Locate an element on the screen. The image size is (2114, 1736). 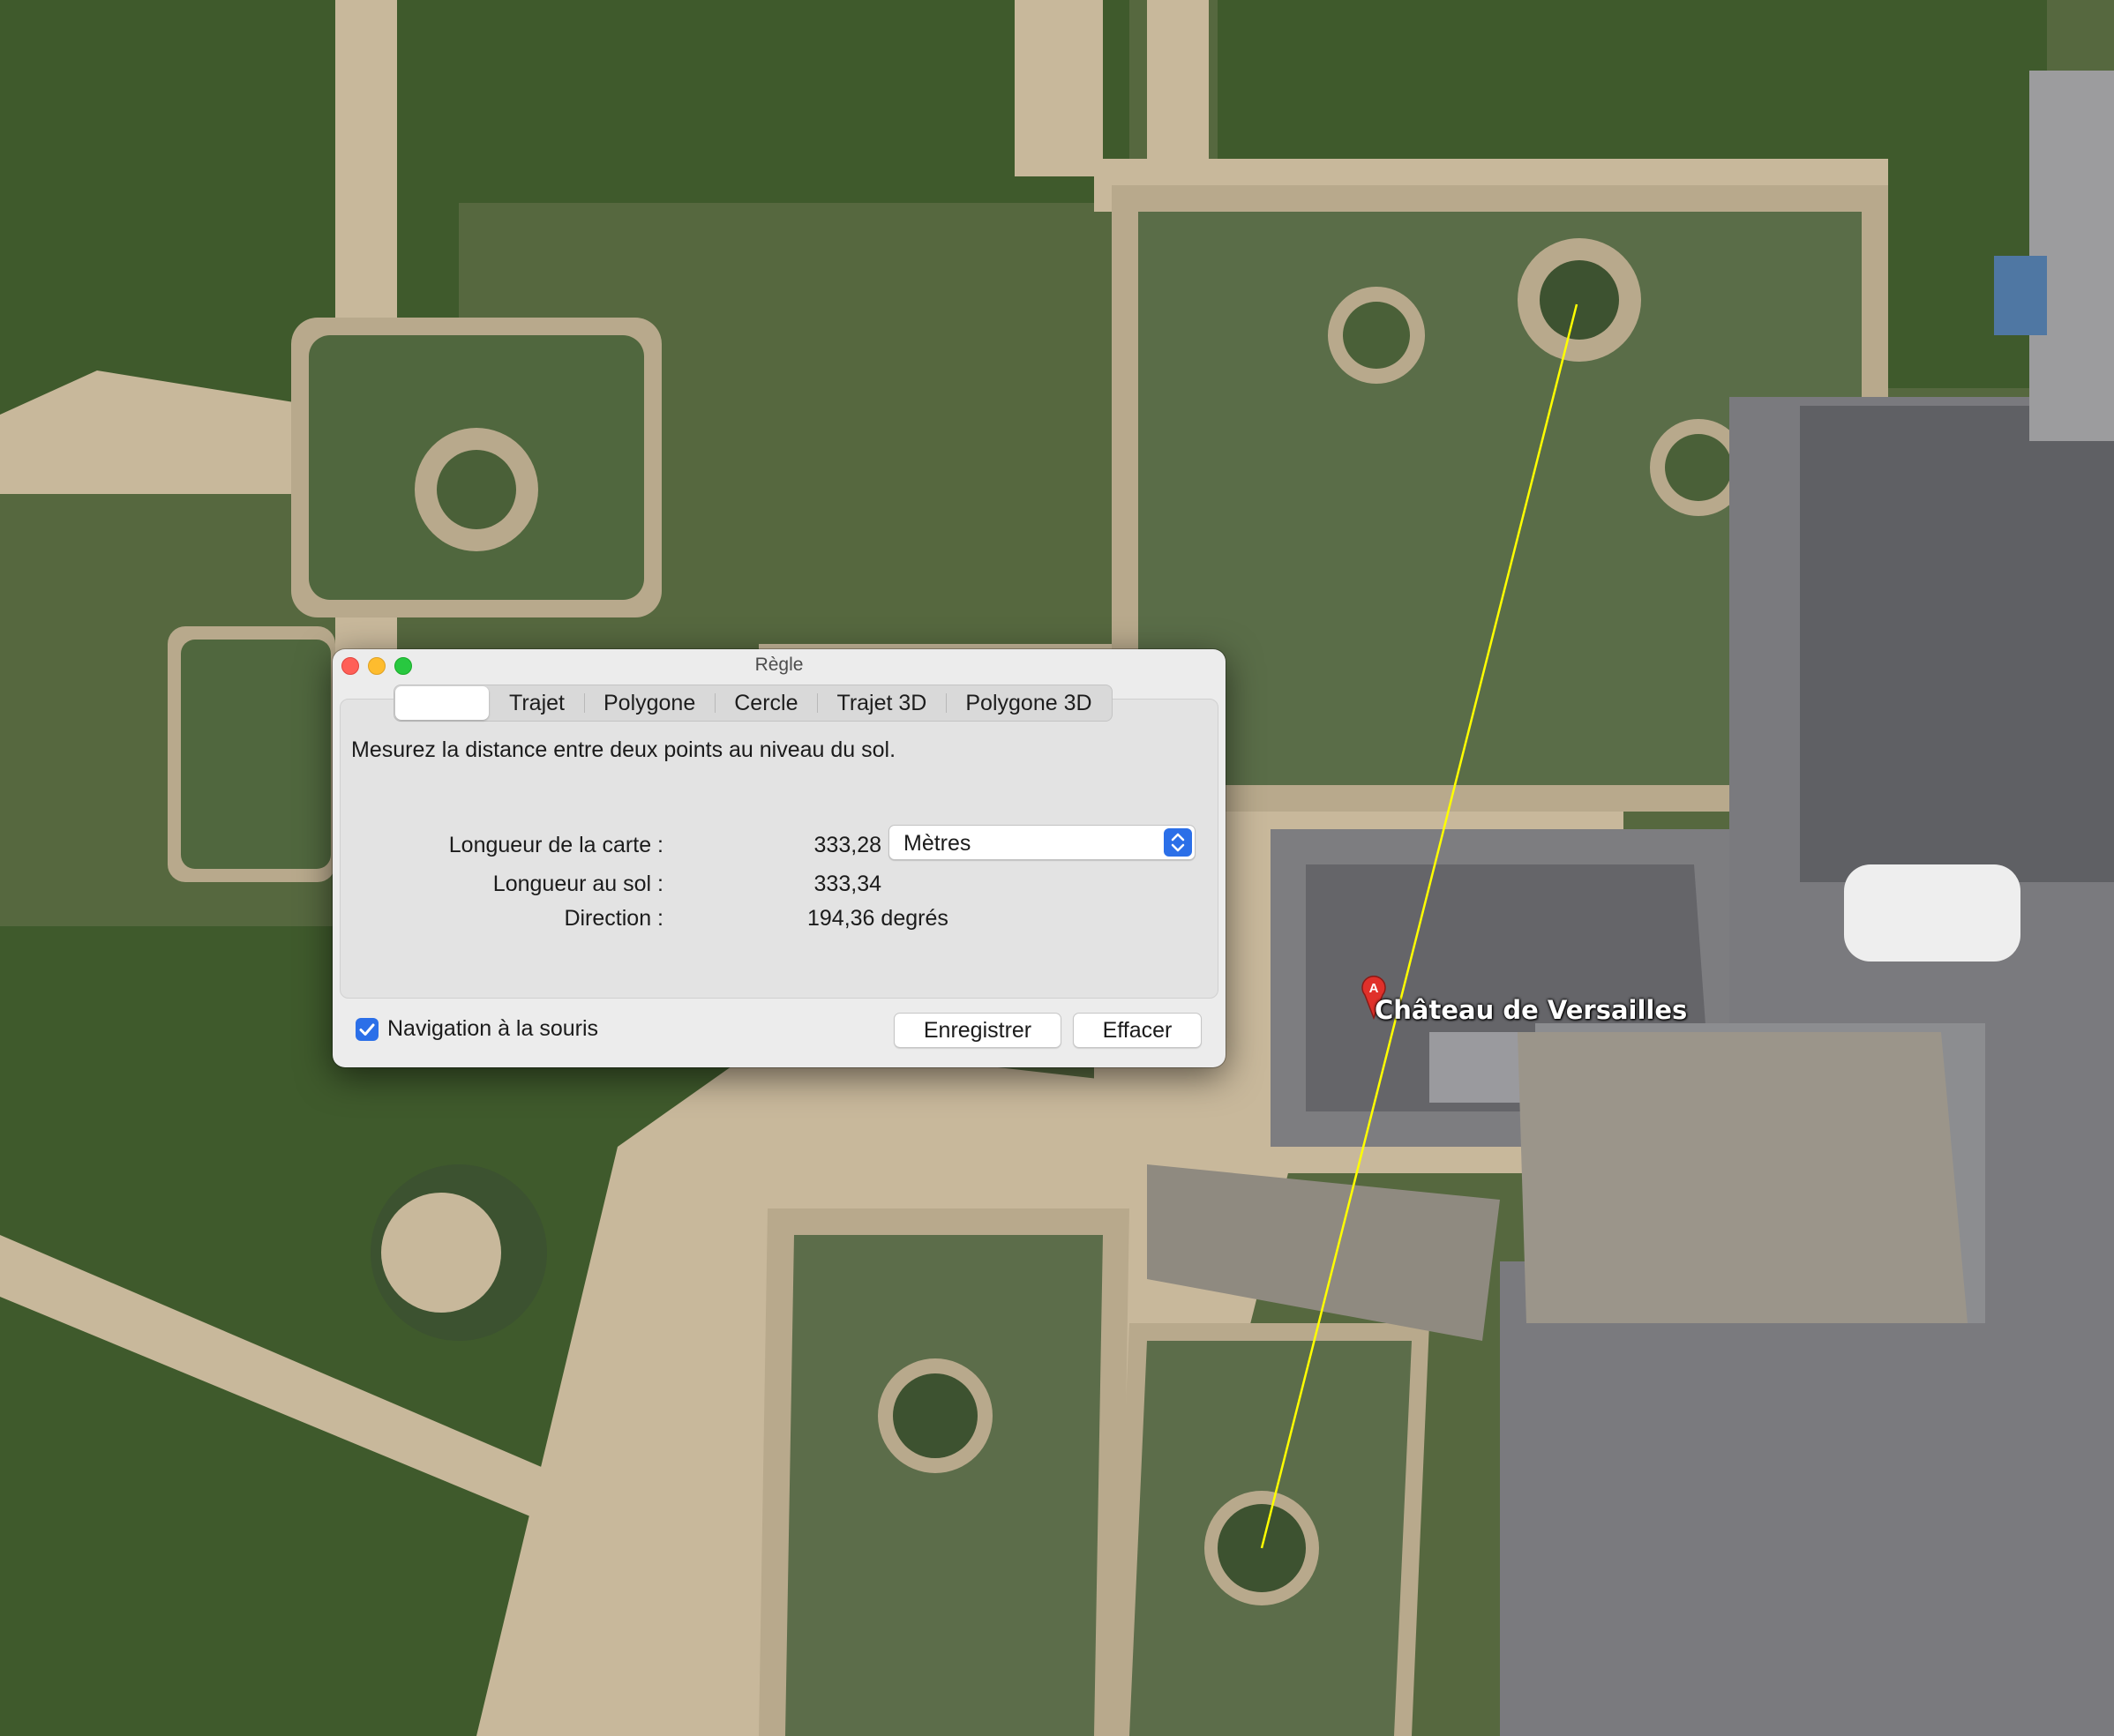
direction-label: Direction : is located at coordinates (613, 918).